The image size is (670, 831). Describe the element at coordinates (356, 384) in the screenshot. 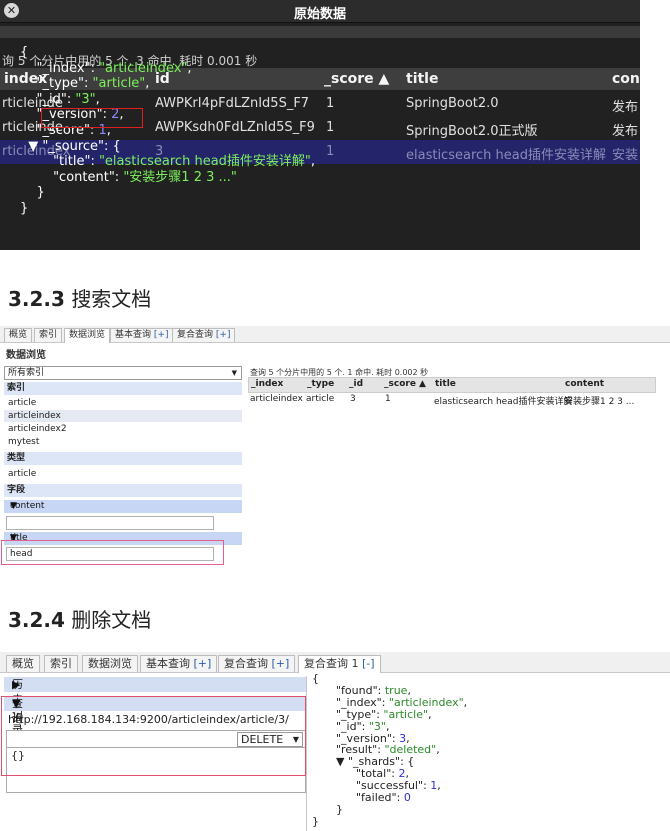

I see `column-header-id: _id` at that location.